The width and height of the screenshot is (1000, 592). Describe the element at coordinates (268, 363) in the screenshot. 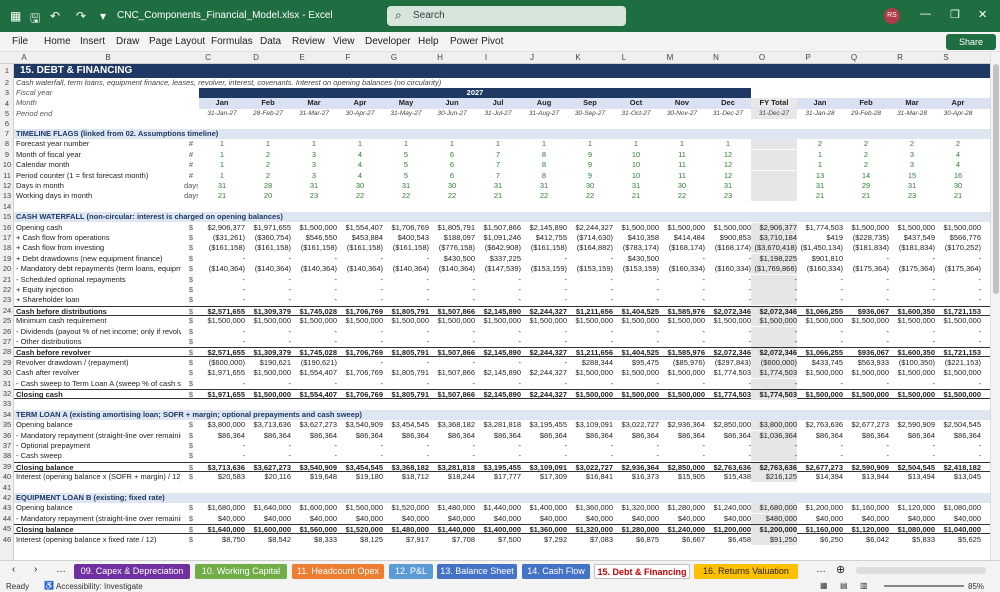

I see `cell-value: $190,621` at that location.